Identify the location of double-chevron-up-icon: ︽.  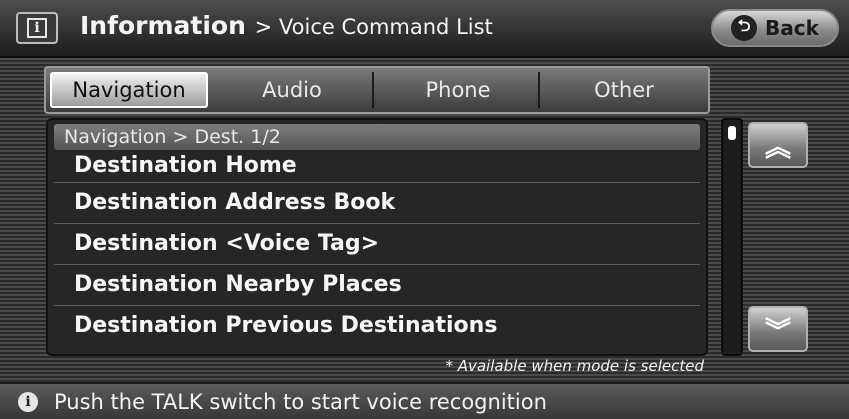
(777, 147).